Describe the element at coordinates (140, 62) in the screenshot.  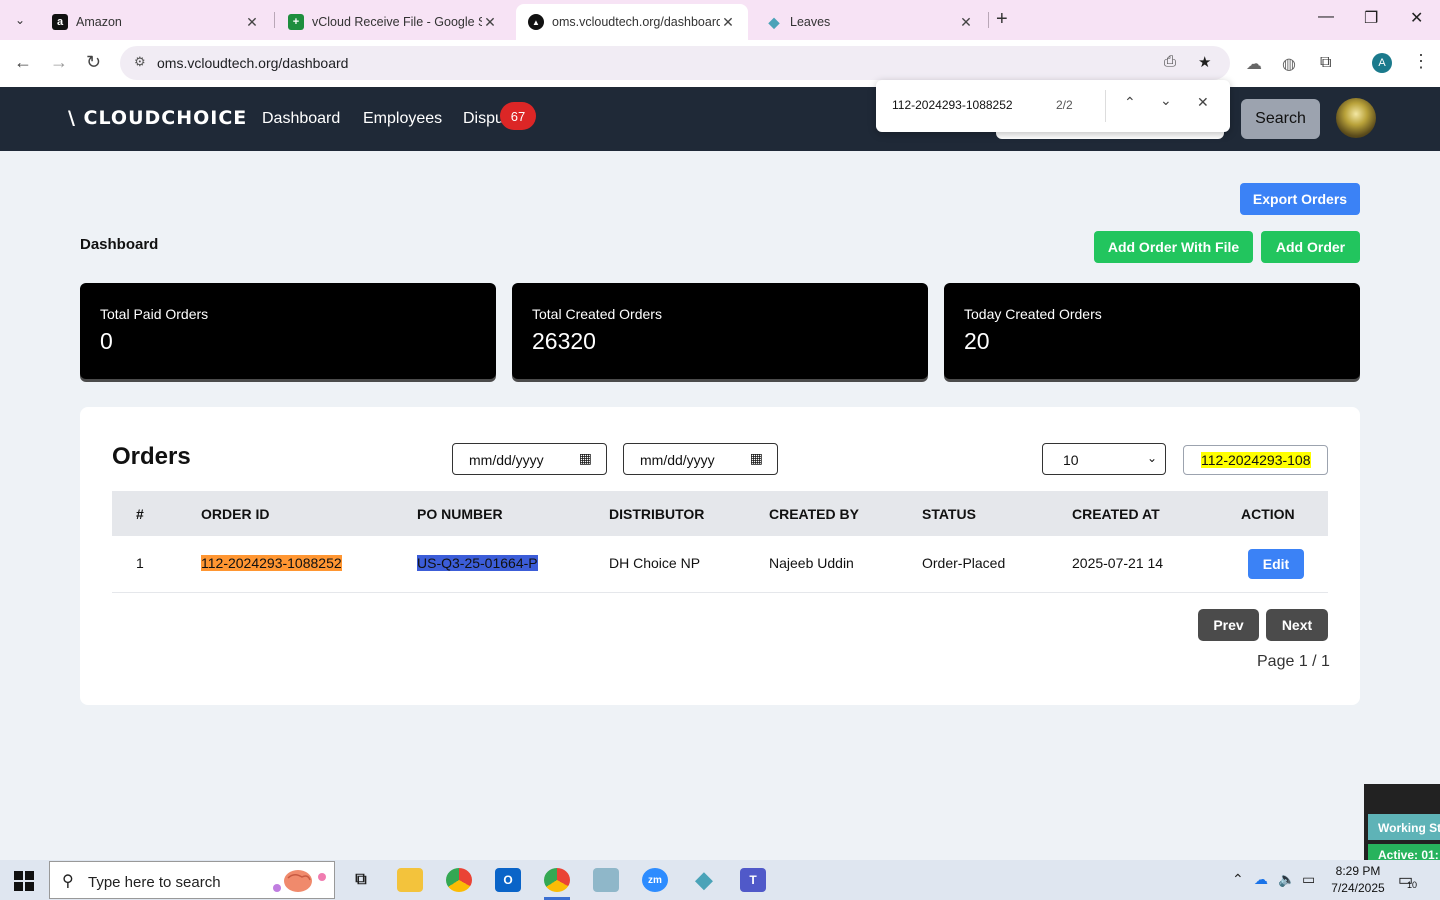
I see `site-settings-icon: ⚙` at that location.